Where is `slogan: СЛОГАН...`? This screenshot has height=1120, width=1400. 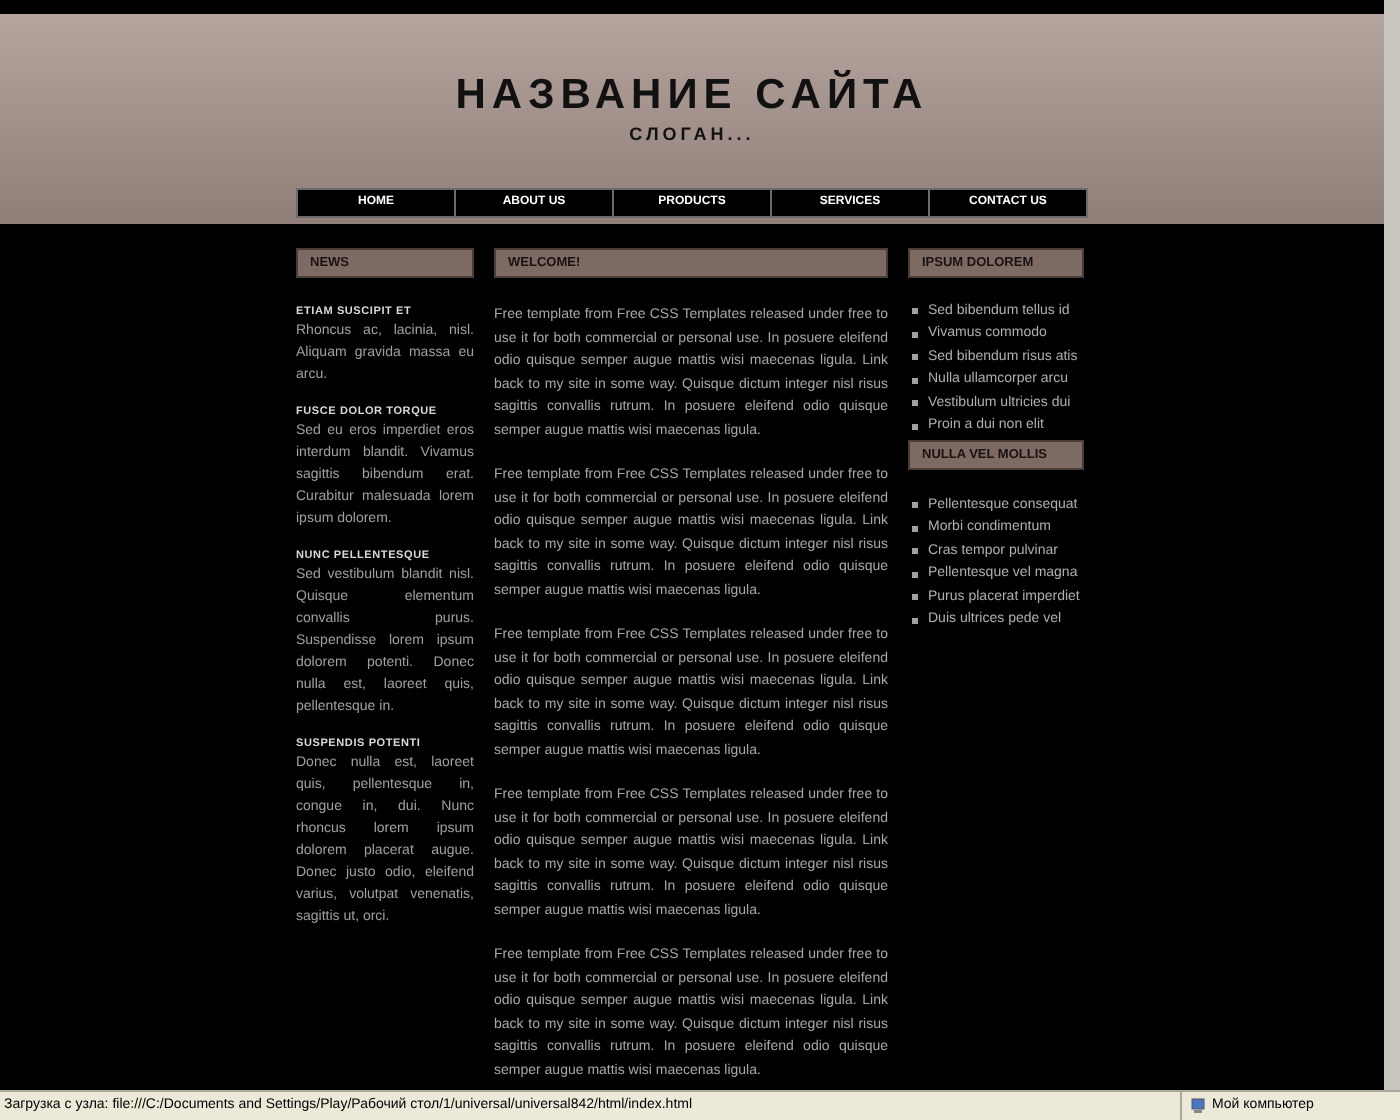 slogan: СЛОГАН... is located at coordinates (692, 135).